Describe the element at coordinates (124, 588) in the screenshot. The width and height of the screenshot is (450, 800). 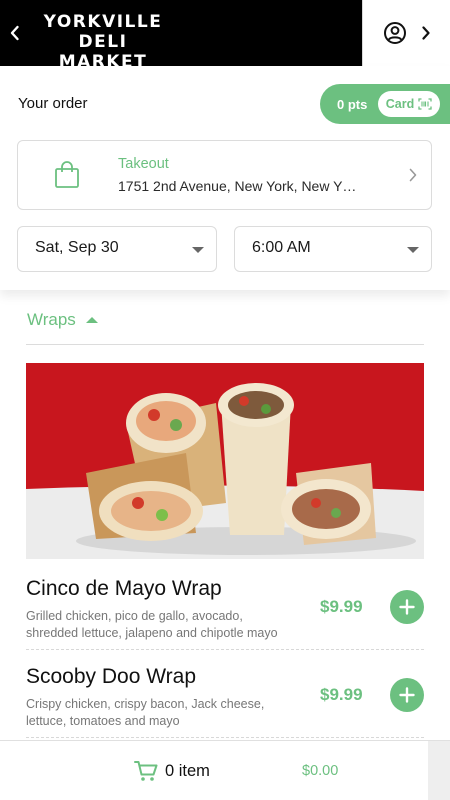
I see `item-name: Cinco de Mayo Wrap` at that location.